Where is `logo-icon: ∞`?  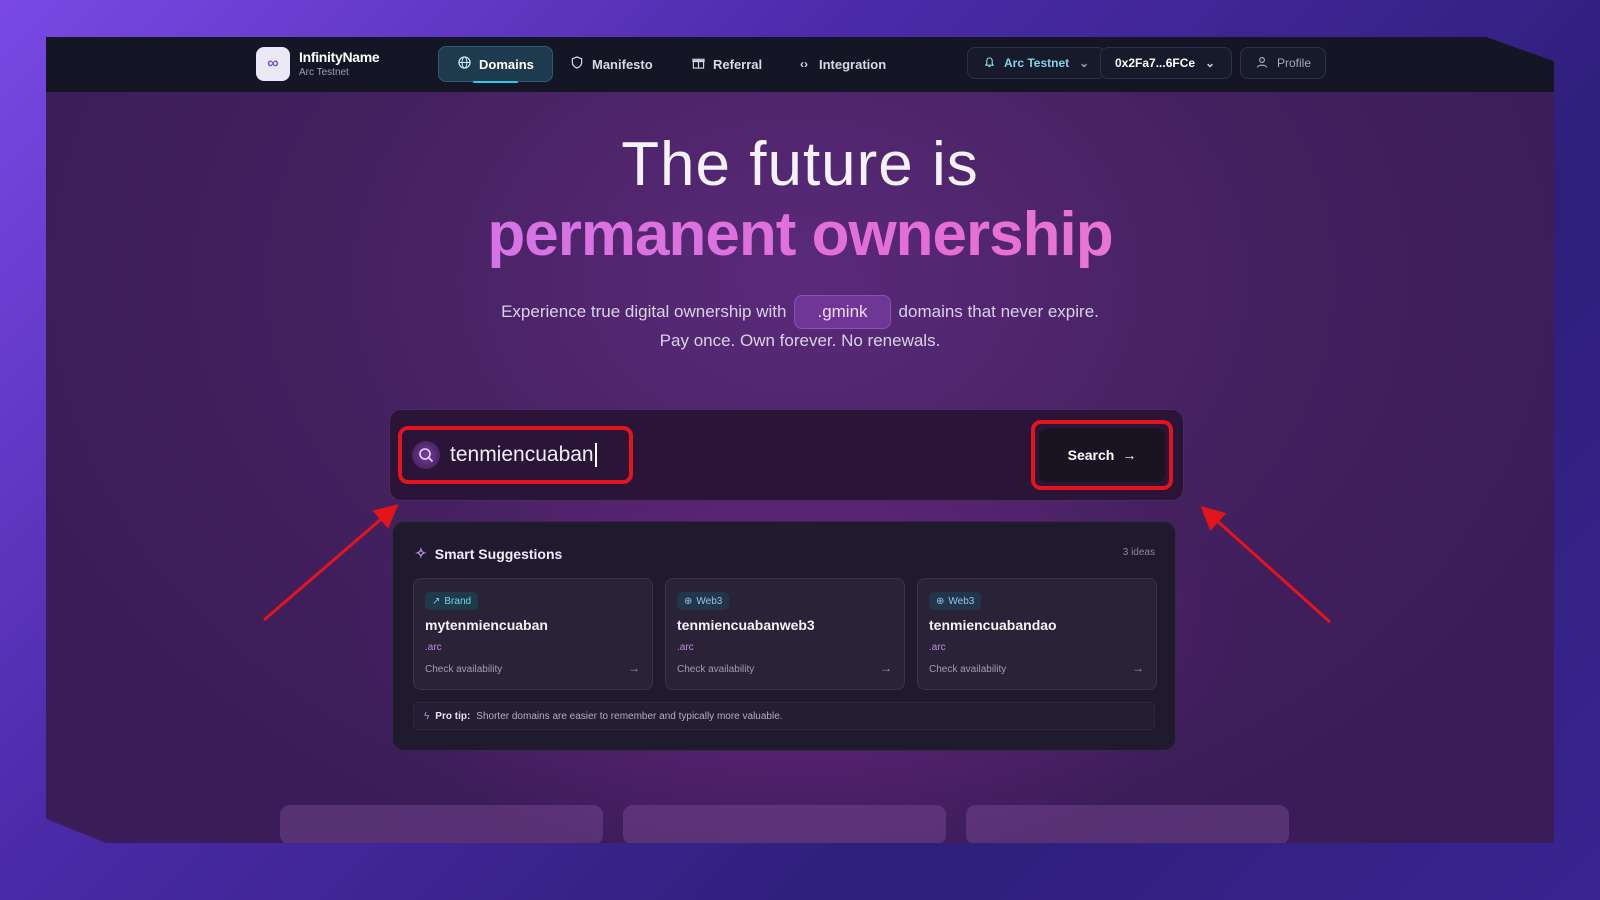
logo-icon: ∞ is located at coordinates (273, 64).